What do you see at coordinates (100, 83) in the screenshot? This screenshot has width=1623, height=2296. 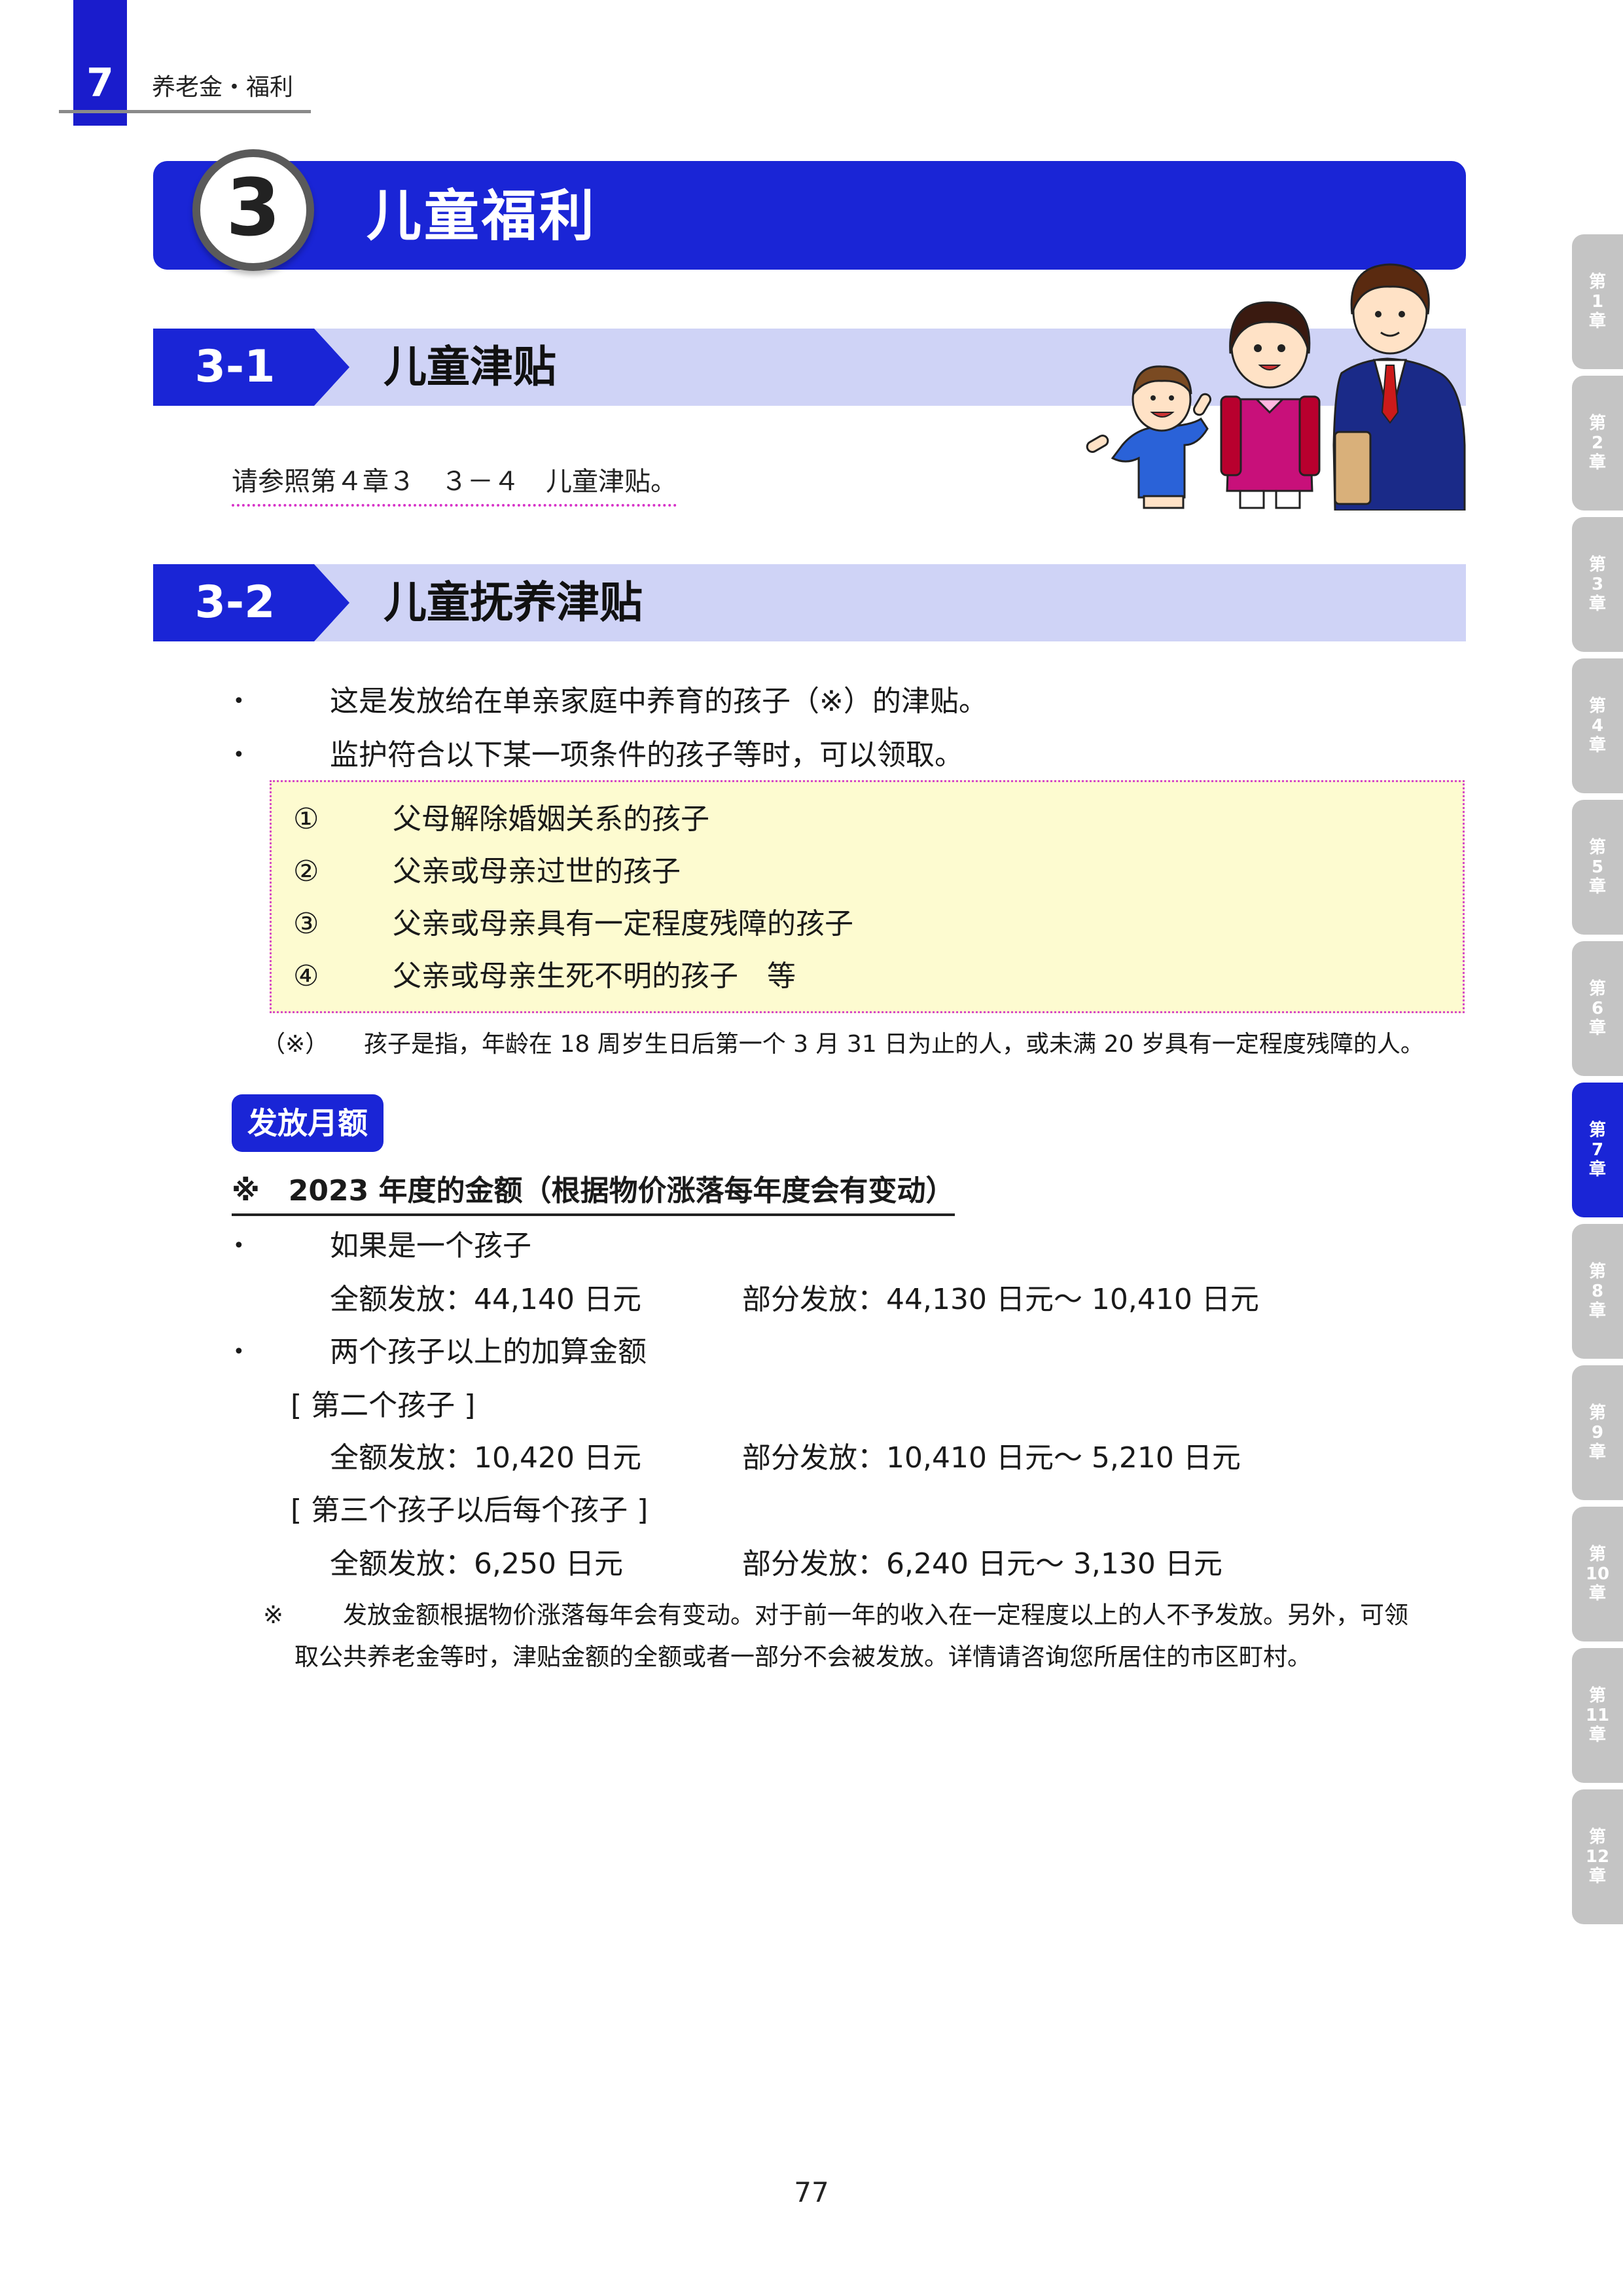 I see `chapter-number: 7` at bounding box center [100, 83].